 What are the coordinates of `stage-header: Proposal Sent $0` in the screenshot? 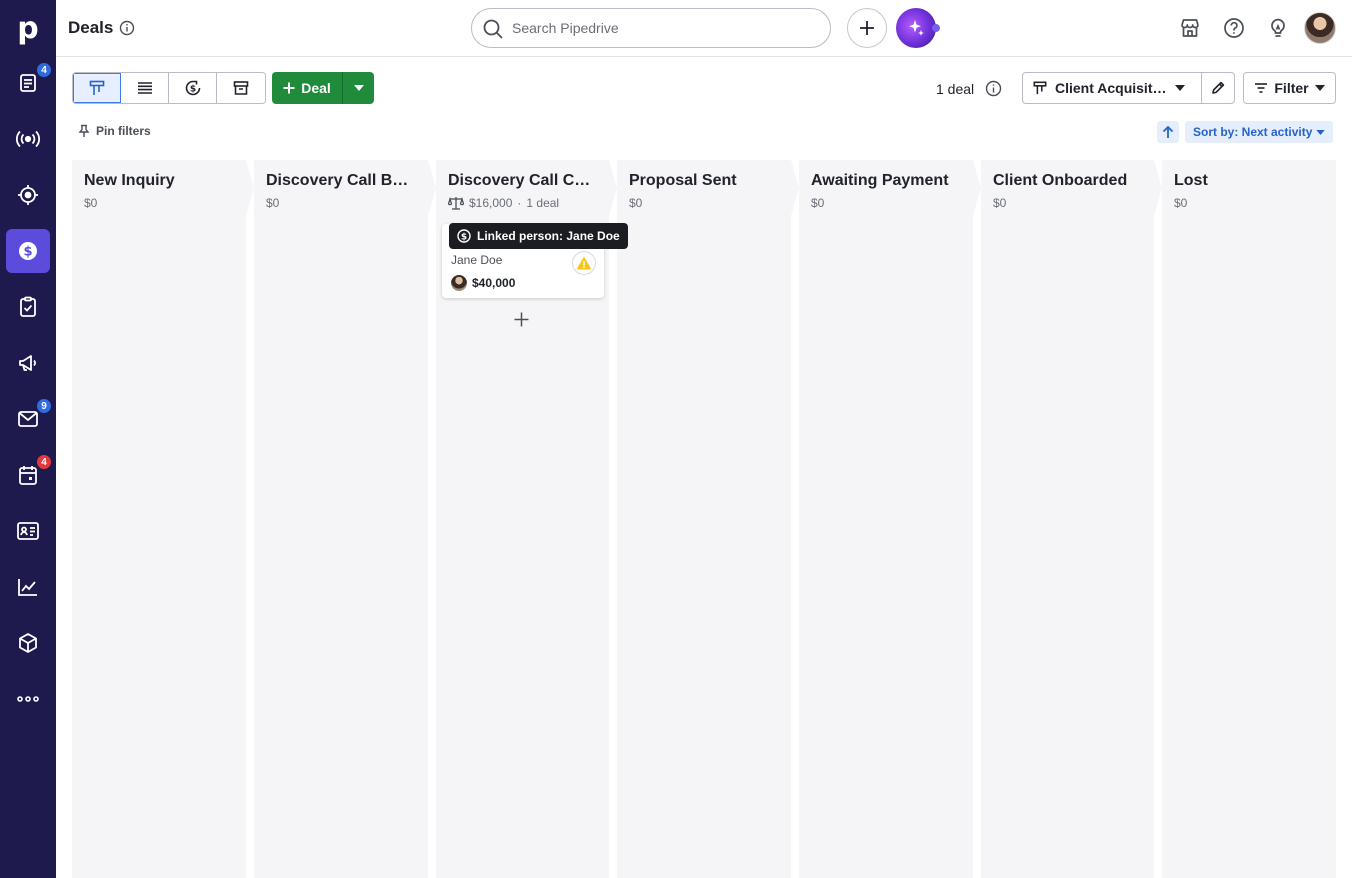 It's located at (704, 188).